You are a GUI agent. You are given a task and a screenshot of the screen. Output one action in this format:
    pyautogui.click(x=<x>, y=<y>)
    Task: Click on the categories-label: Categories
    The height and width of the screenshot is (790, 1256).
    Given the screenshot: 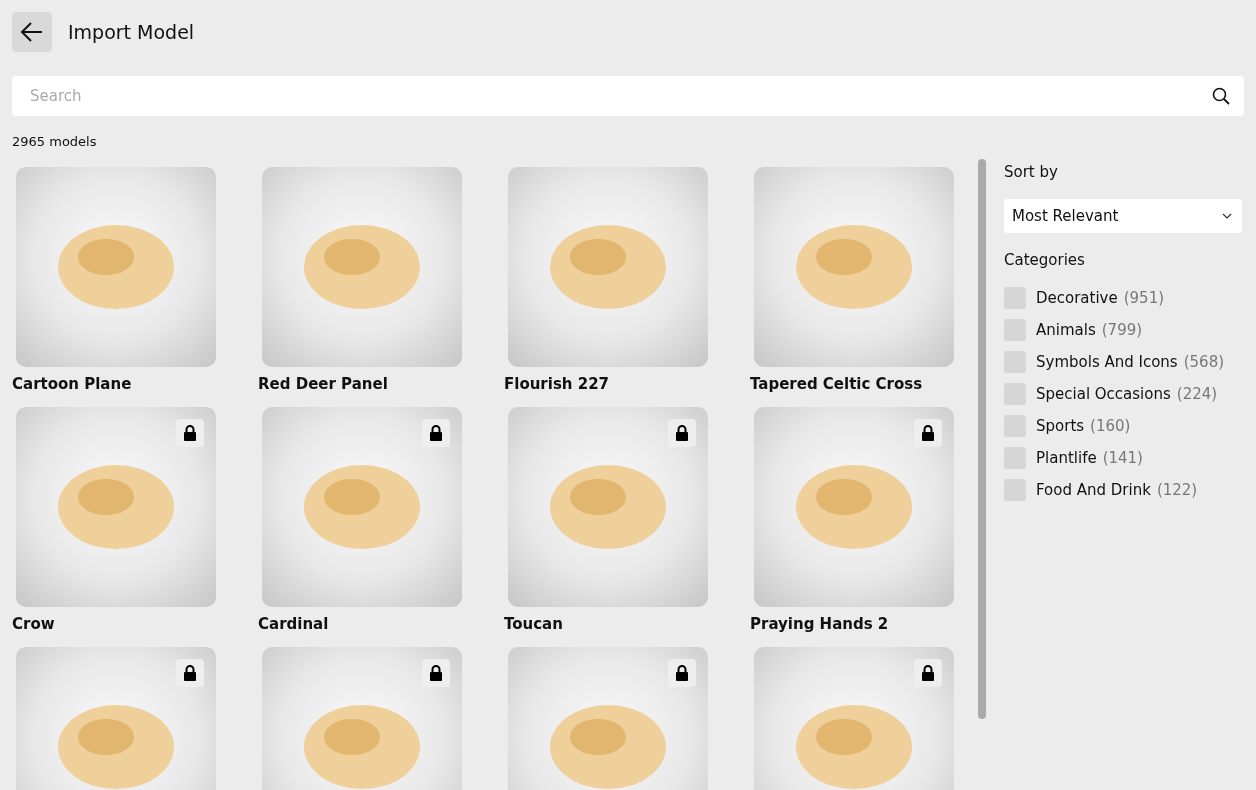 What is the action you would take?
    pyautogui.click(x=1045, y=260)
    